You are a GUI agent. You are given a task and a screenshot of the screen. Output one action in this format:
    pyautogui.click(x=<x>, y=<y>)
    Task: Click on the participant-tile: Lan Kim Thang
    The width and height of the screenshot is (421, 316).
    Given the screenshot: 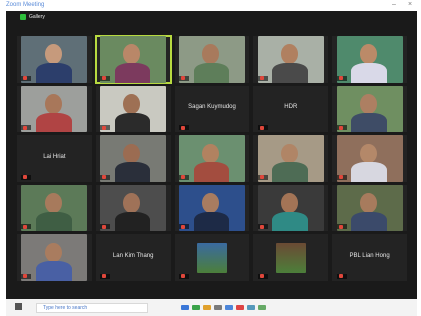 What is the action you would take?
    pyautogui.click(x=133, y=257)
    